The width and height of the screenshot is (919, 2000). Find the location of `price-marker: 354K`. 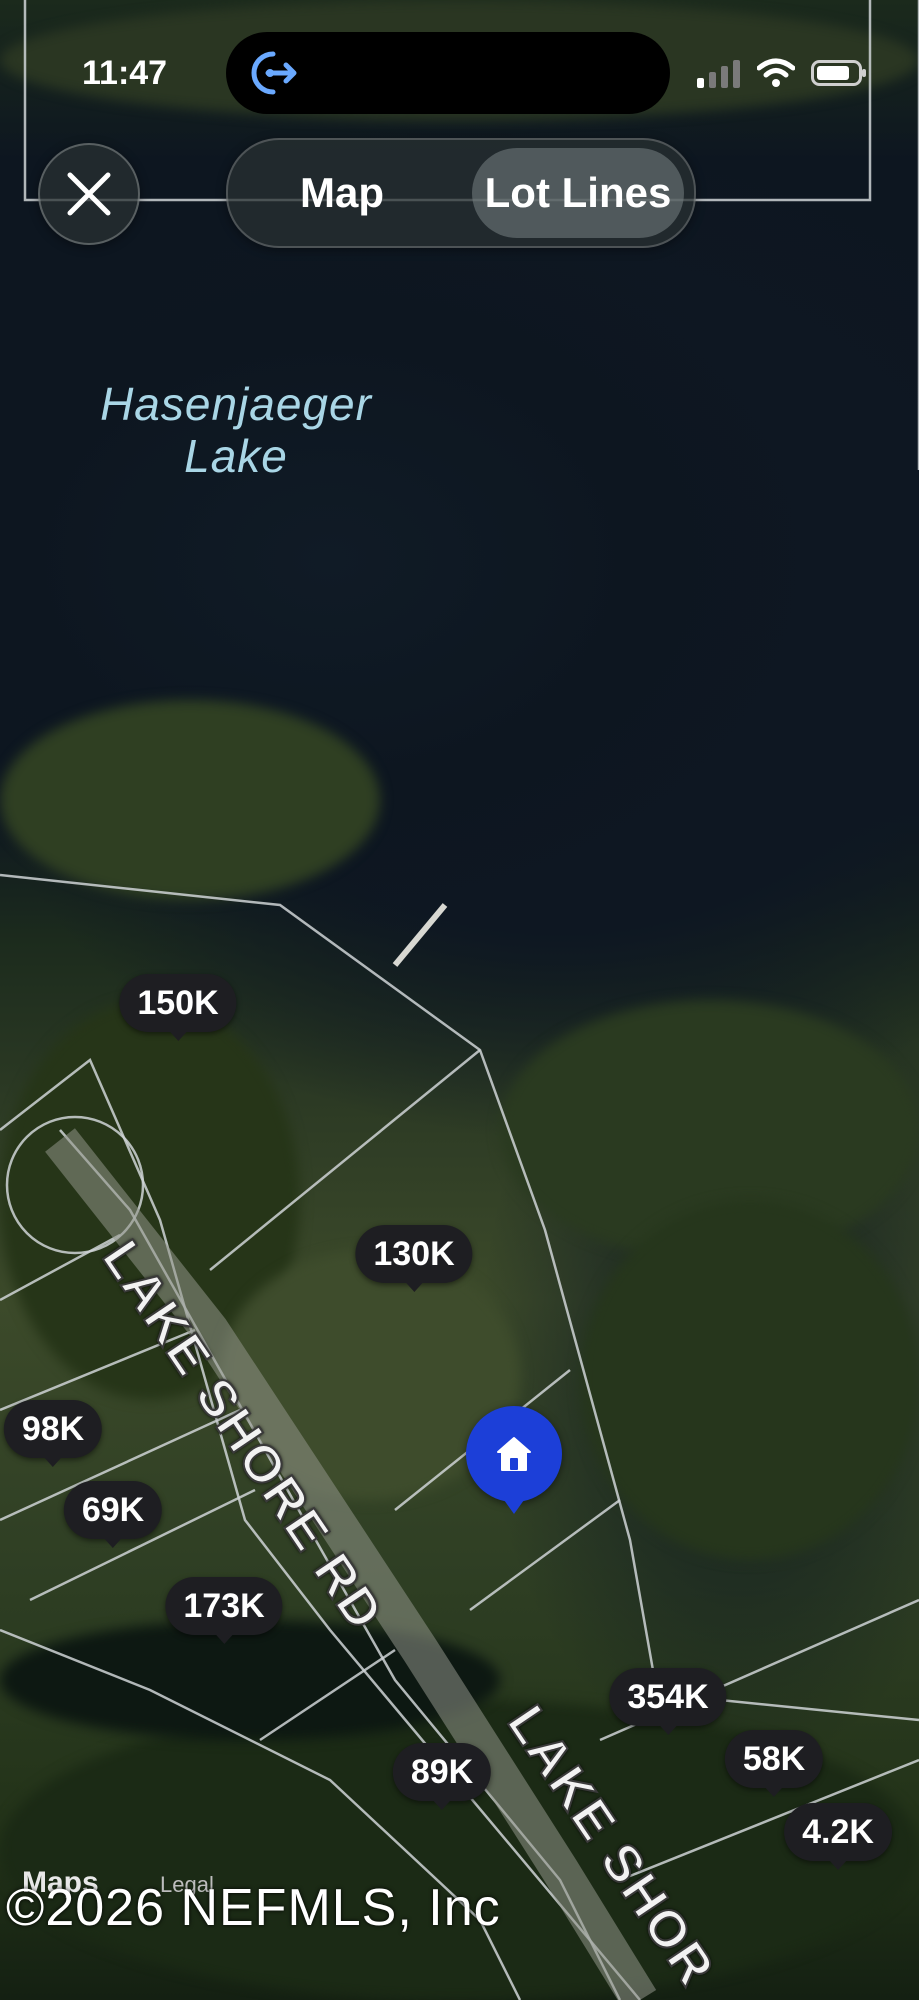

price-marker: 354K is located at coordinates (668, 1701).